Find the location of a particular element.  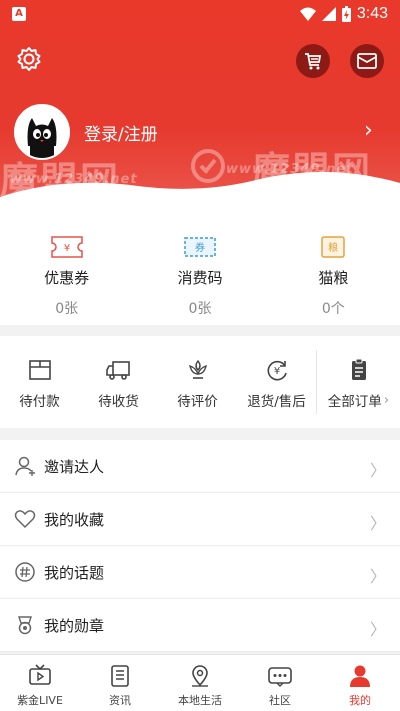

tv-icon is located at coordinates (40, 674).